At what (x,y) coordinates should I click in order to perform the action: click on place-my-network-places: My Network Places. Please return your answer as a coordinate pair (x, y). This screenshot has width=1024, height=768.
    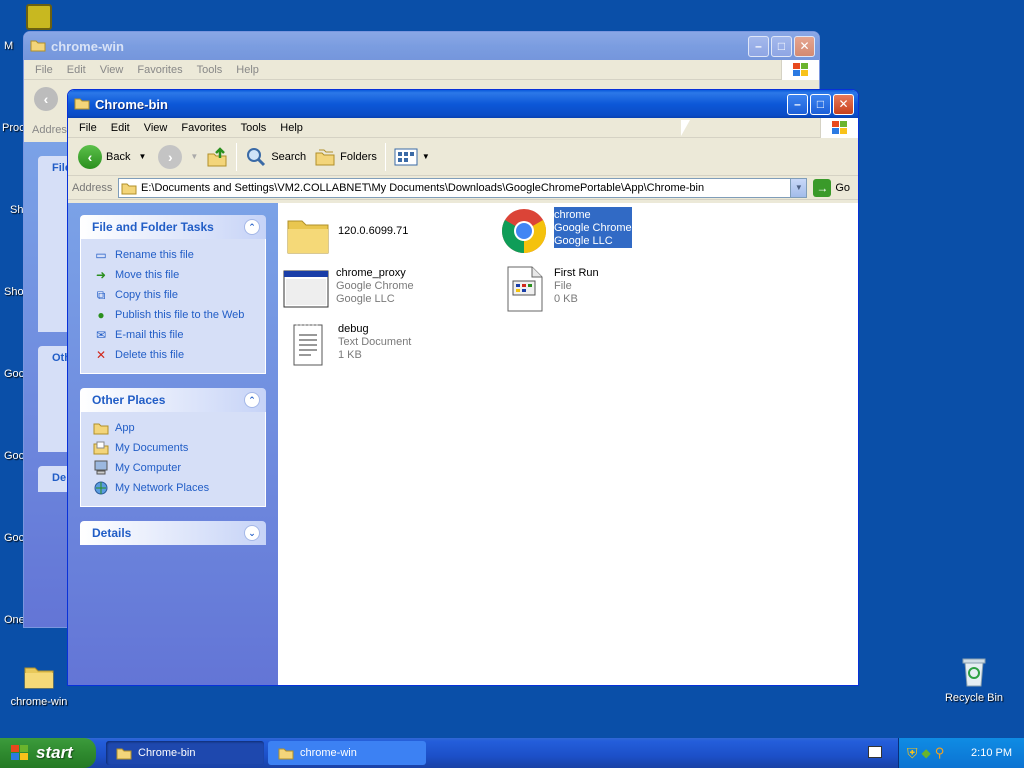
    Looking at the image, I should click on (173, 488).